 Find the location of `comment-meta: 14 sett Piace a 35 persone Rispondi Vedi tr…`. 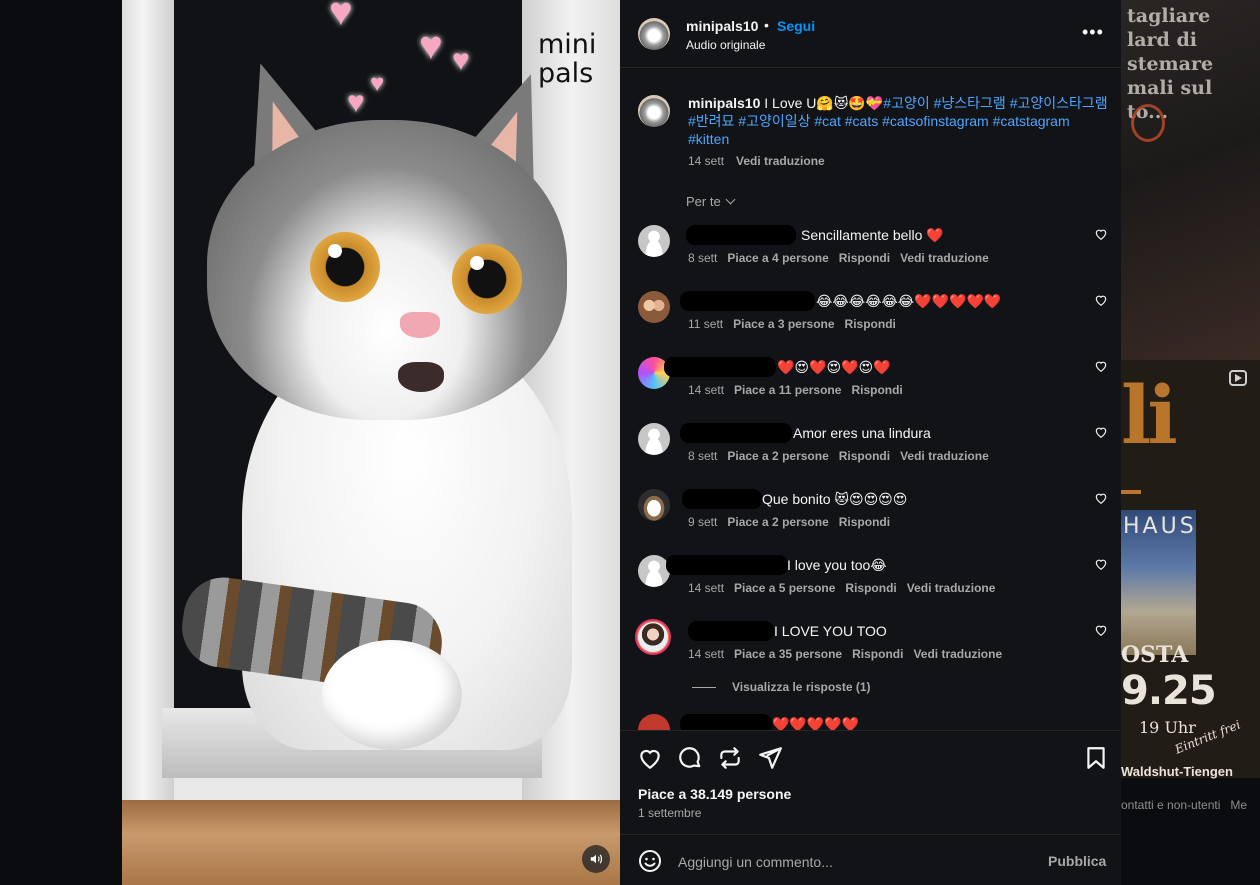

comment-meta: 14 sett Piace a 35 persone Rispondi Vedi tr… is located at coordinates (850, 654).